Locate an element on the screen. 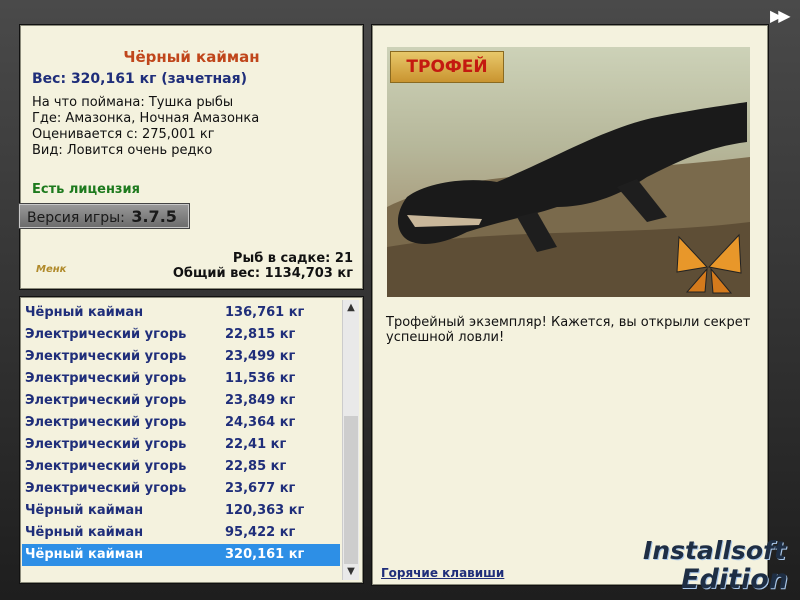  fish-location: Где: Амазонка, Ночная Амазонка is located at coordinates (146, 118).